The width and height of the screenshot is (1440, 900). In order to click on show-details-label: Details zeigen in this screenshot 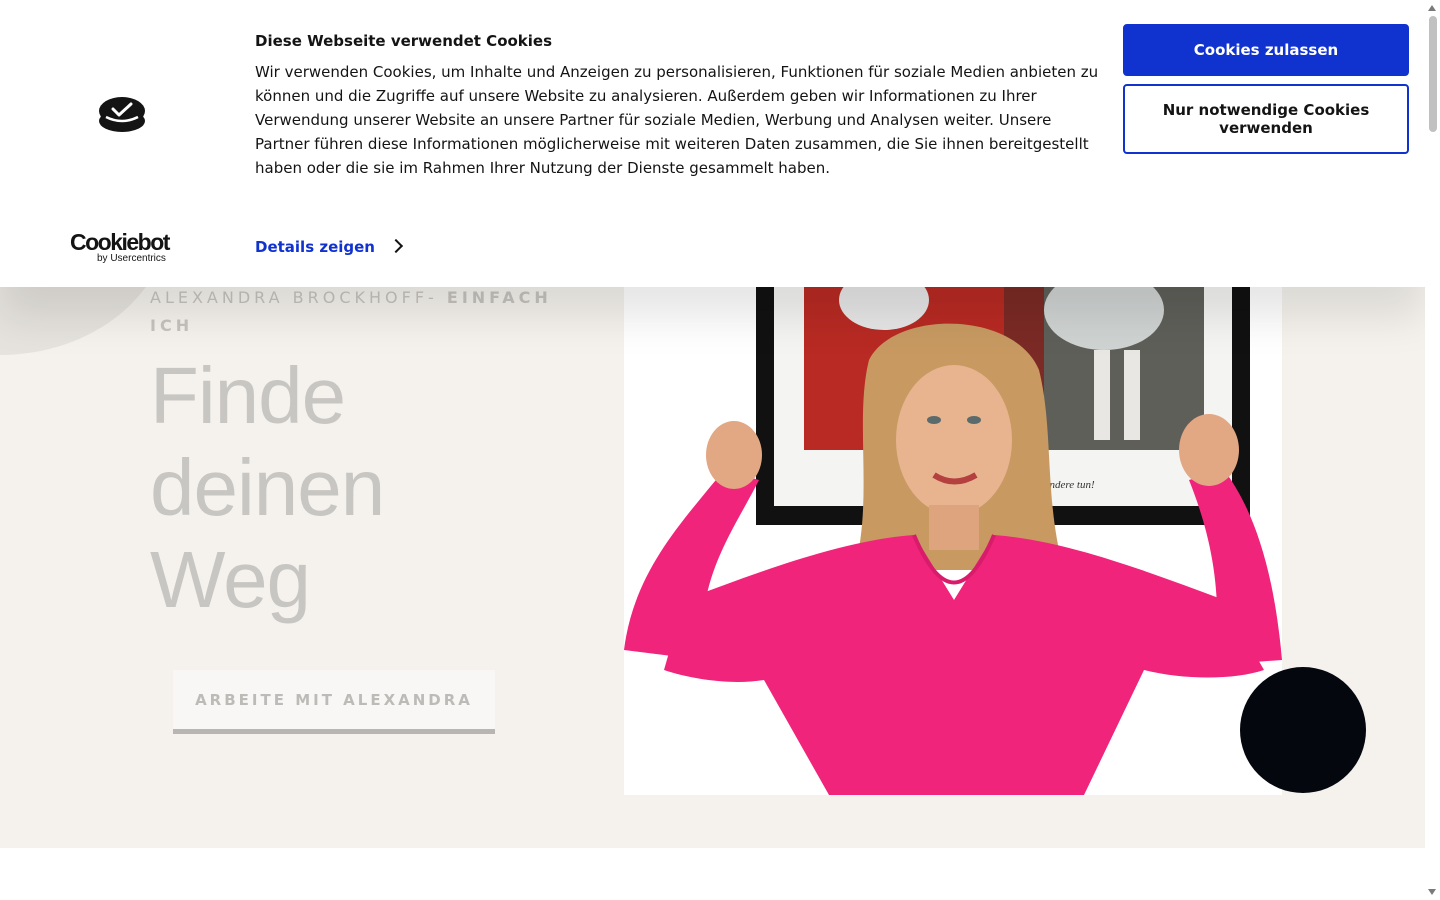, I will do `click(315, 247)`.